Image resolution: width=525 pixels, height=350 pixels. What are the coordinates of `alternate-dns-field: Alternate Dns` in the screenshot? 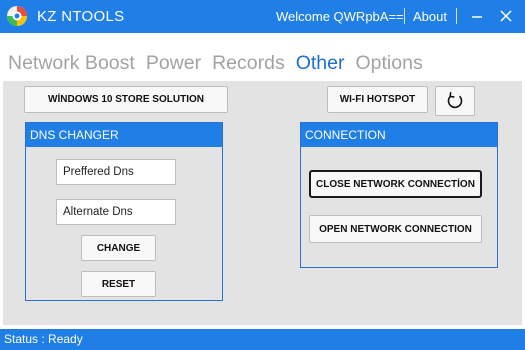 It's located at (116, 212).